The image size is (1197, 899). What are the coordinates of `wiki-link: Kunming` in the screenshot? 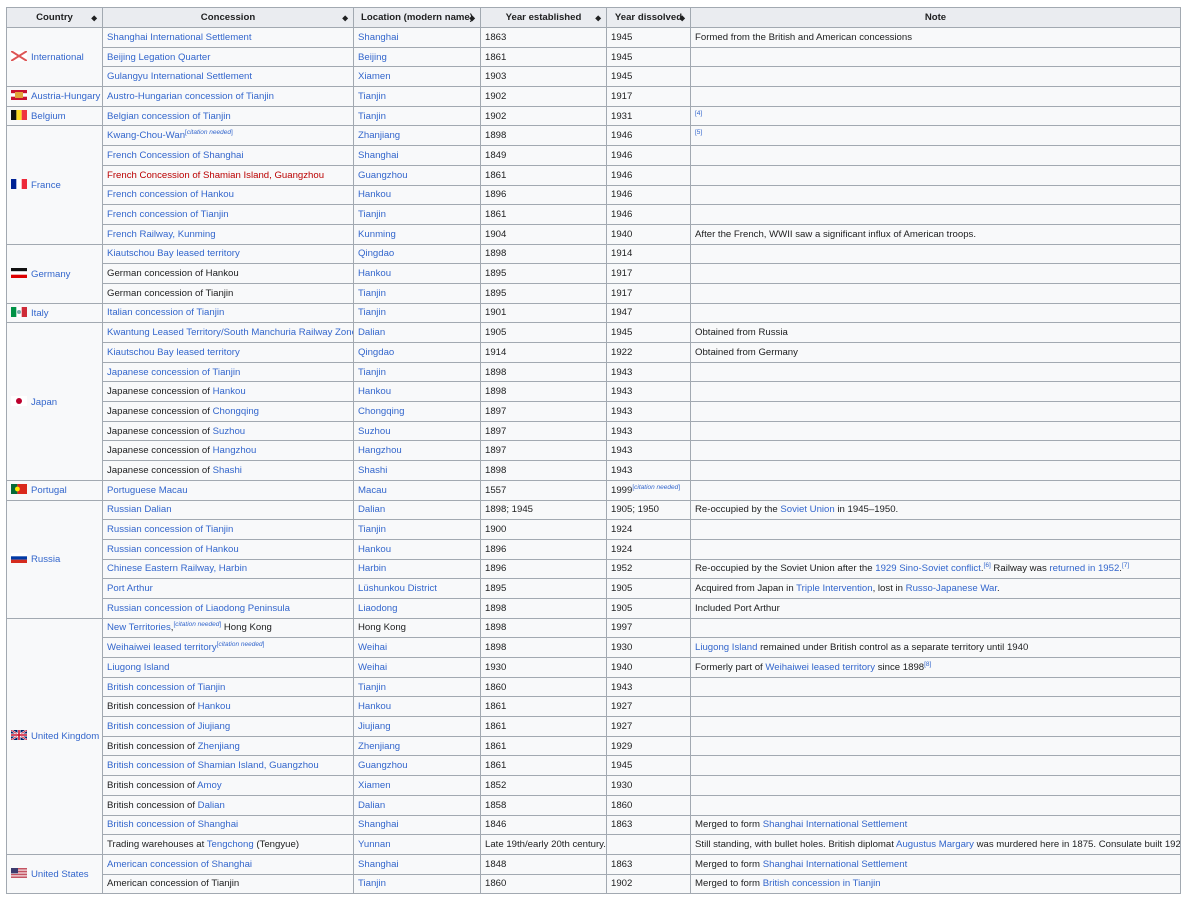 It's located at (377, 234).